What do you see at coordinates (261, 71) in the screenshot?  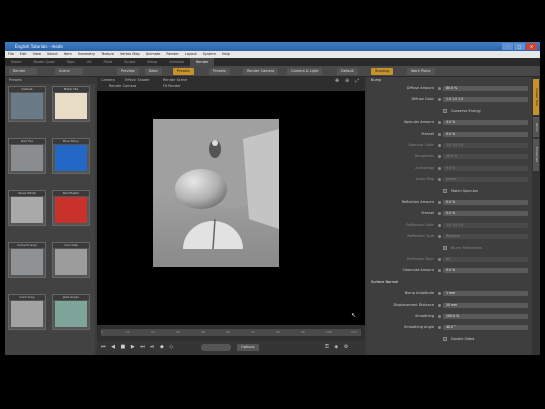 I see `render-camera-dropdown: Render Camera` at bounding box center [261, 71].